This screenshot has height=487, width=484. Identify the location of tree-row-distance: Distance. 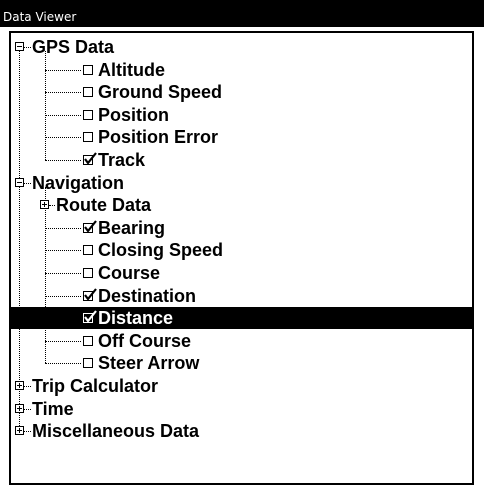
(241, 318).